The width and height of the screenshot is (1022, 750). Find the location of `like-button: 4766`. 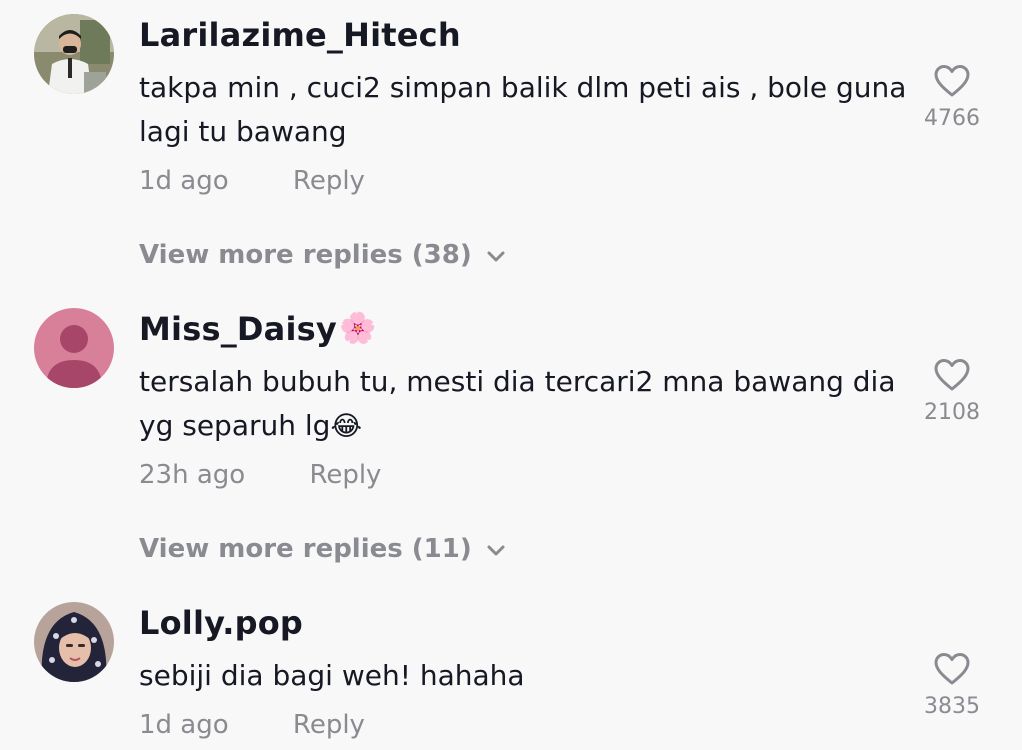

like-button: 4766 is located at coordinates (952, 97).